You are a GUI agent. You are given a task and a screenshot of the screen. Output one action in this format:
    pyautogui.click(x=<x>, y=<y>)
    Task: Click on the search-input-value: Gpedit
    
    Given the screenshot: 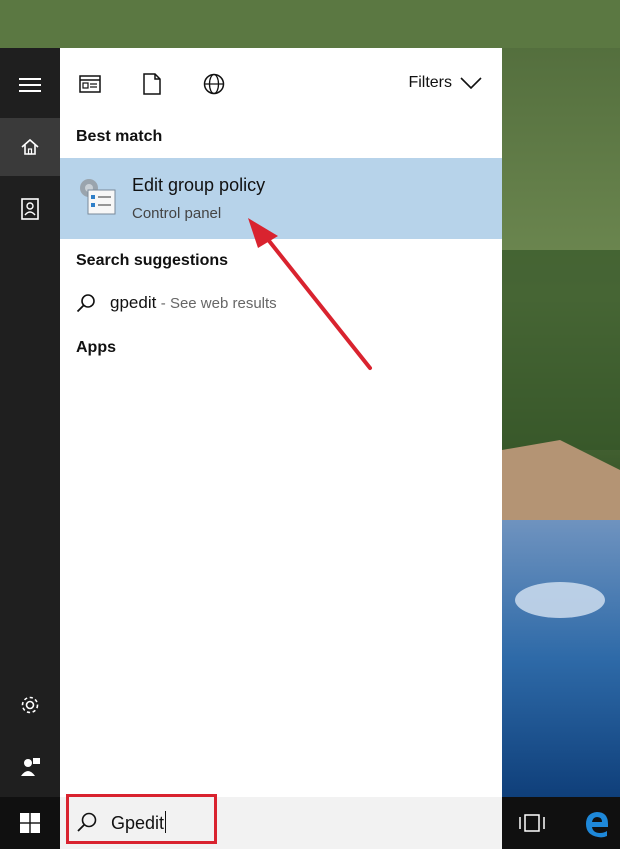 What is the action you would take?
    pyautogui.click(x=138, y=823)
    